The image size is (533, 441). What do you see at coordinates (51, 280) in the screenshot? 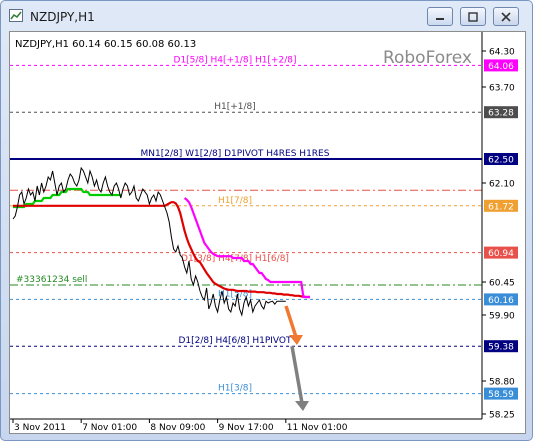
I see `level-label-6: #33361234 sell` at bounding box center [51, 280].